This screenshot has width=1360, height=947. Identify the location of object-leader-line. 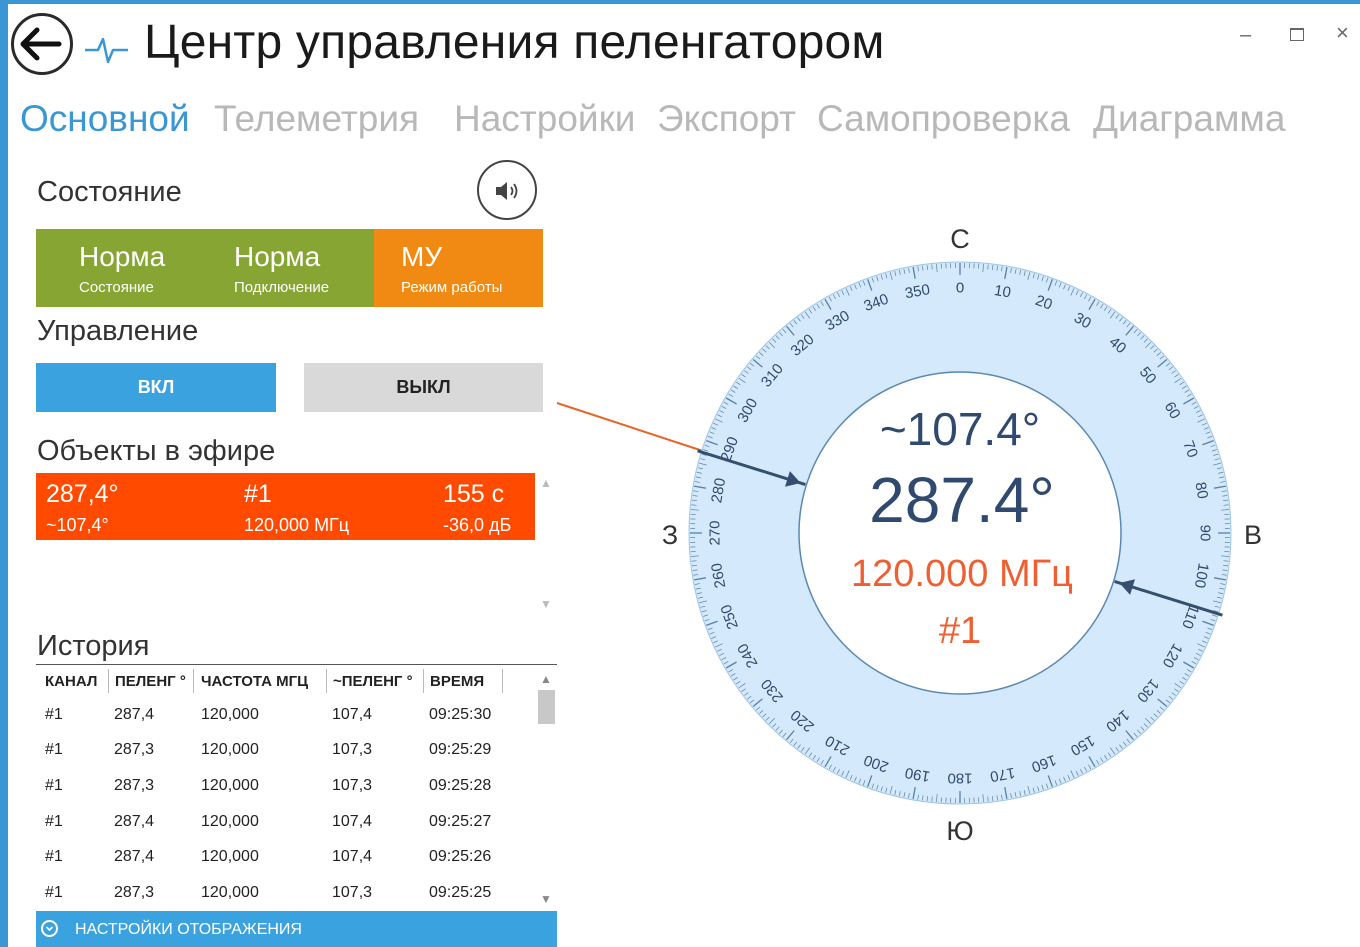
(631, 427).